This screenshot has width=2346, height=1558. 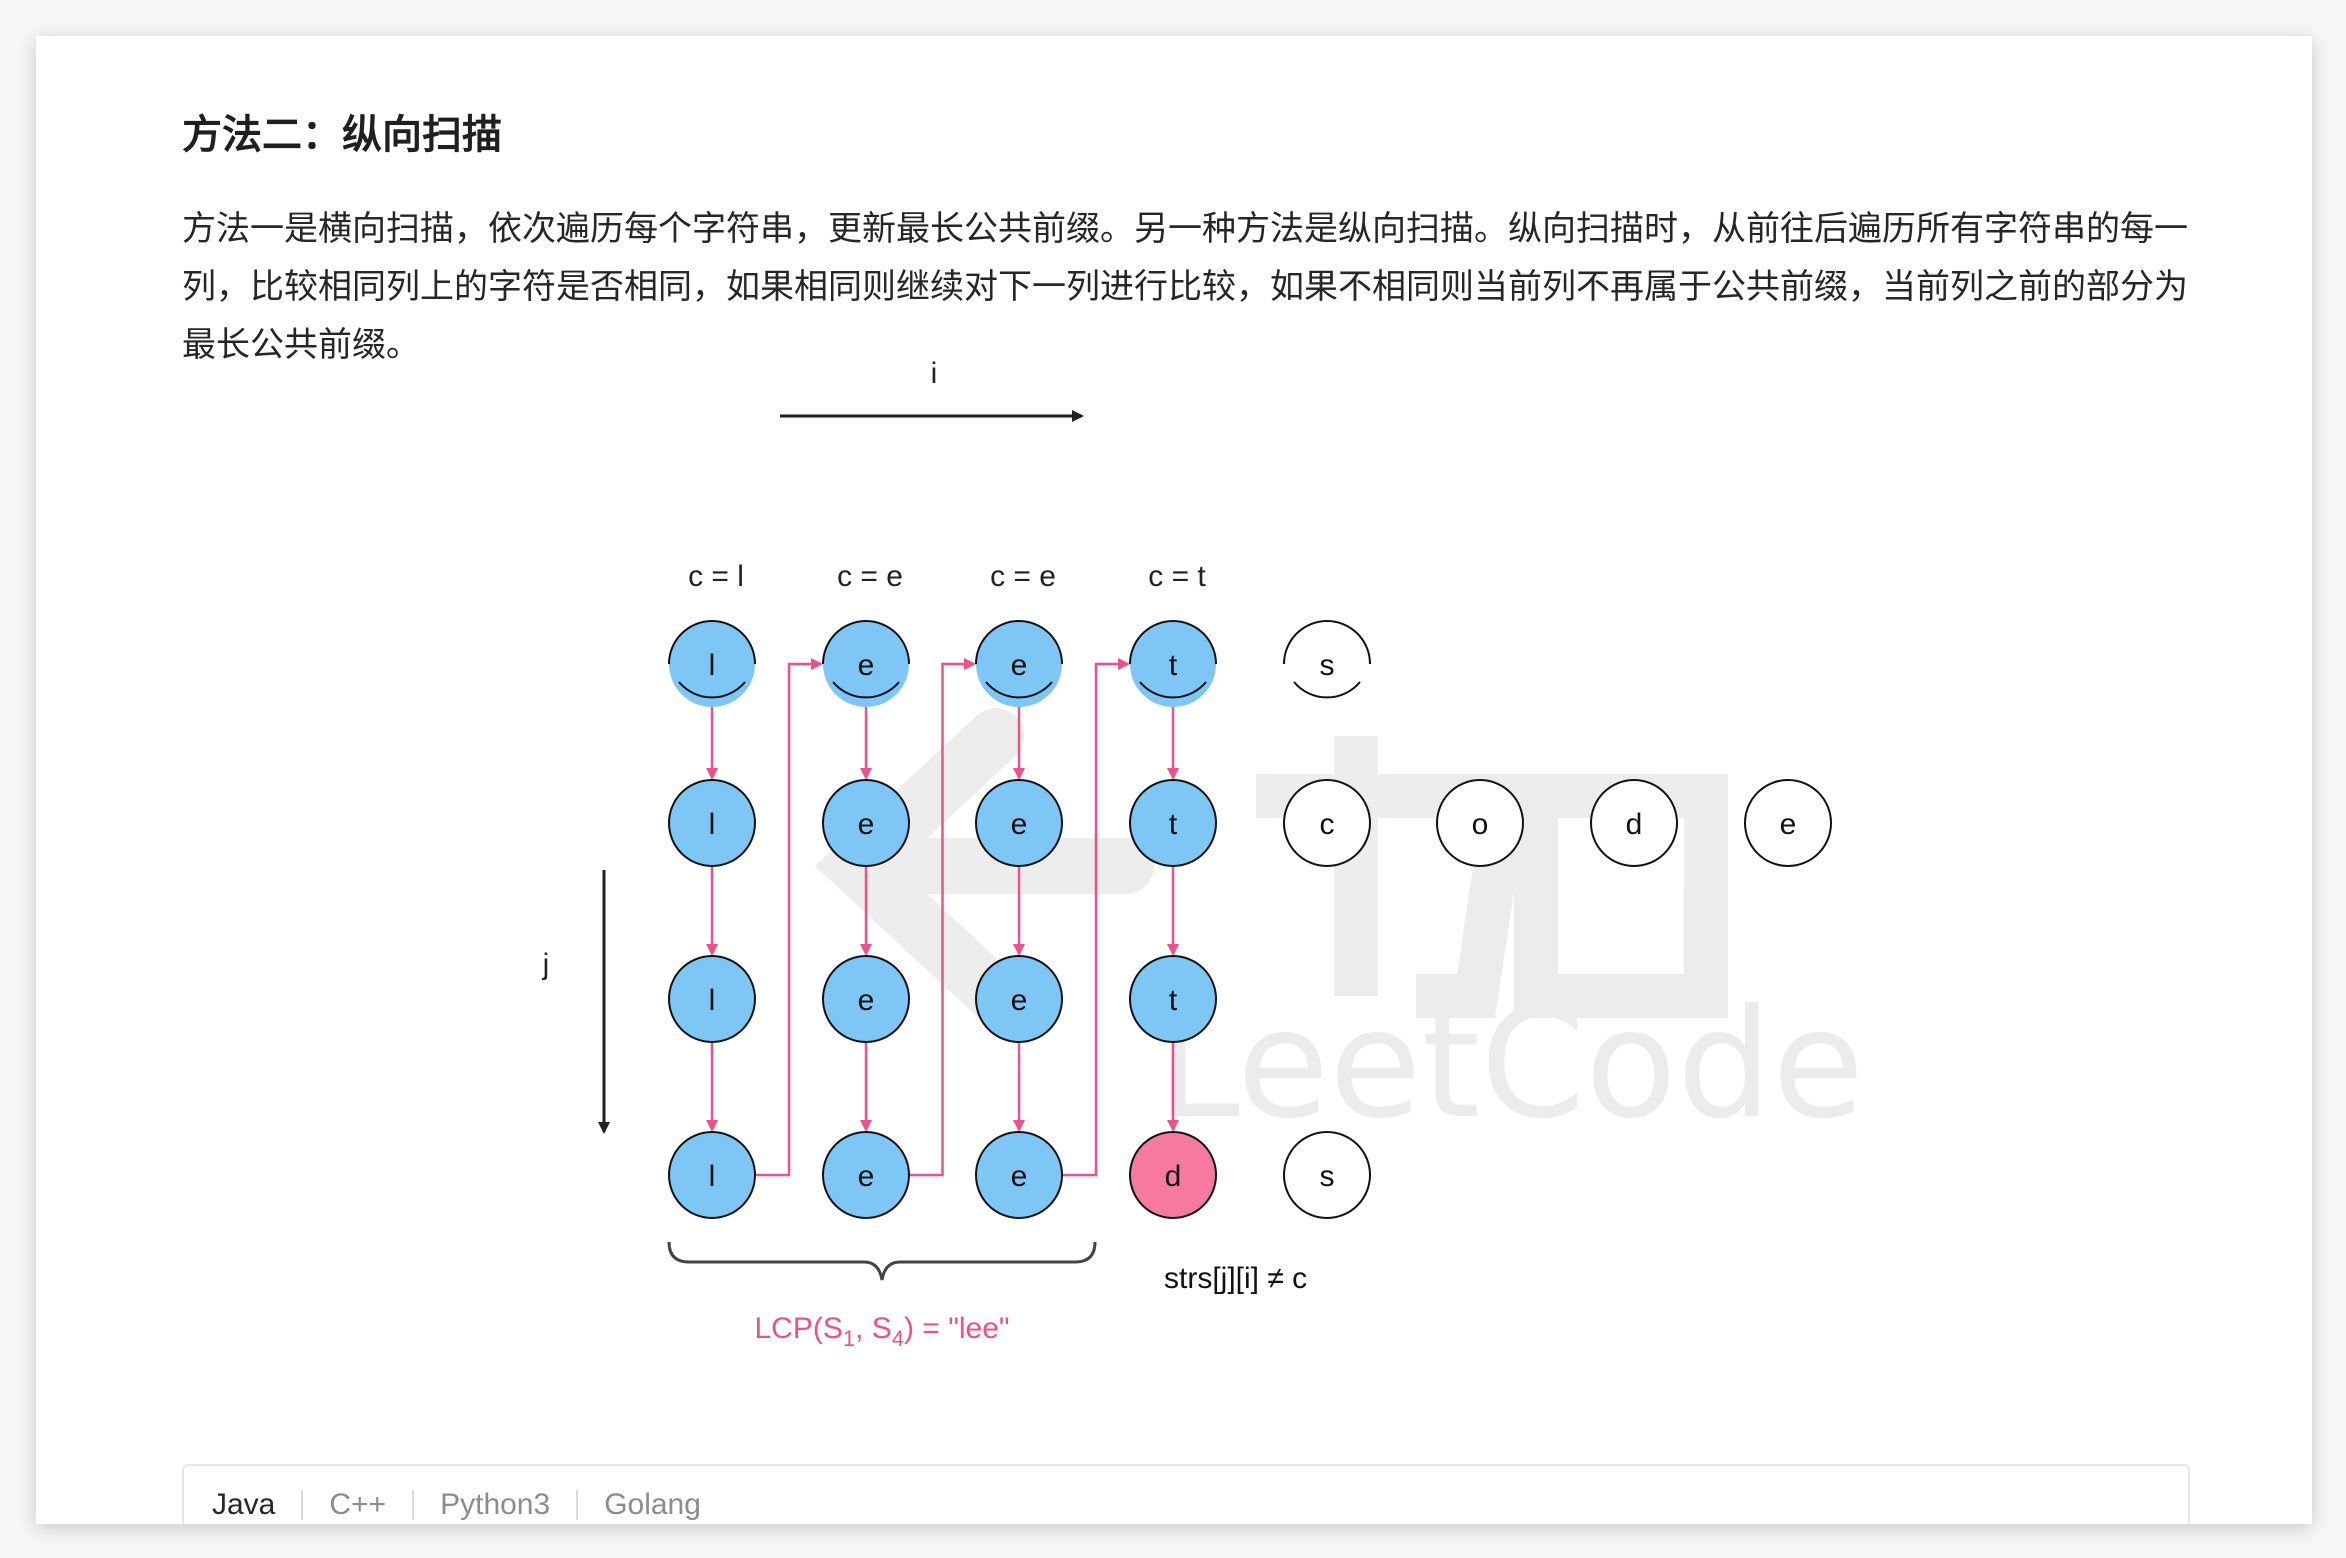 I want to click on lcp-result: LCP(S1, S4) = "lee", so click(x=881, y=1331).